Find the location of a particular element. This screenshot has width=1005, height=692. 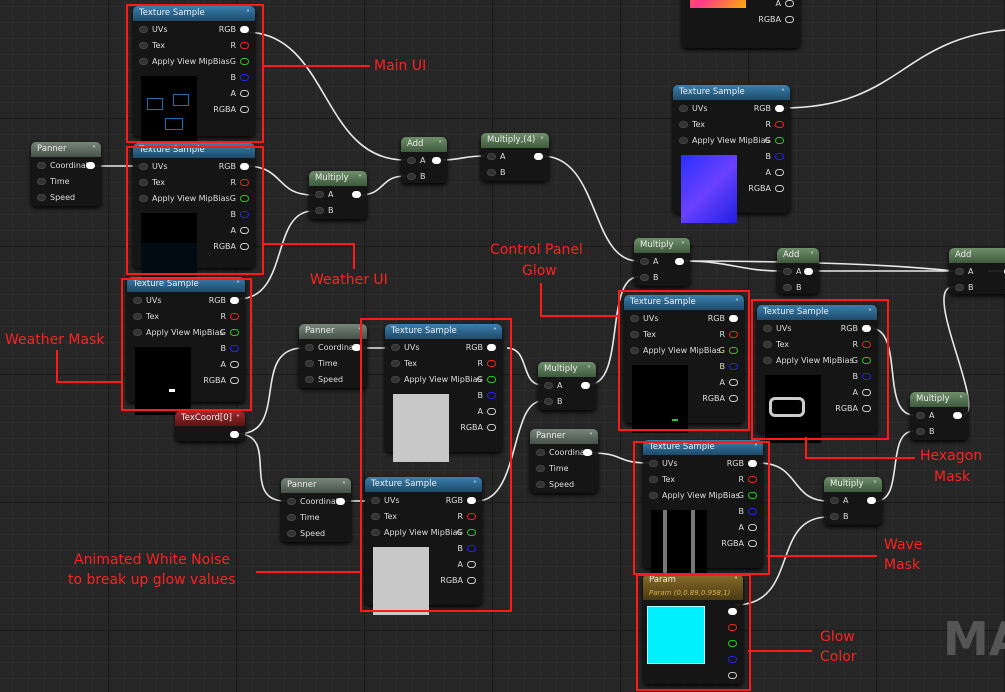

node-panner: Panner ˅ Coordinate Time Speed is located at coordinates (66, 174).